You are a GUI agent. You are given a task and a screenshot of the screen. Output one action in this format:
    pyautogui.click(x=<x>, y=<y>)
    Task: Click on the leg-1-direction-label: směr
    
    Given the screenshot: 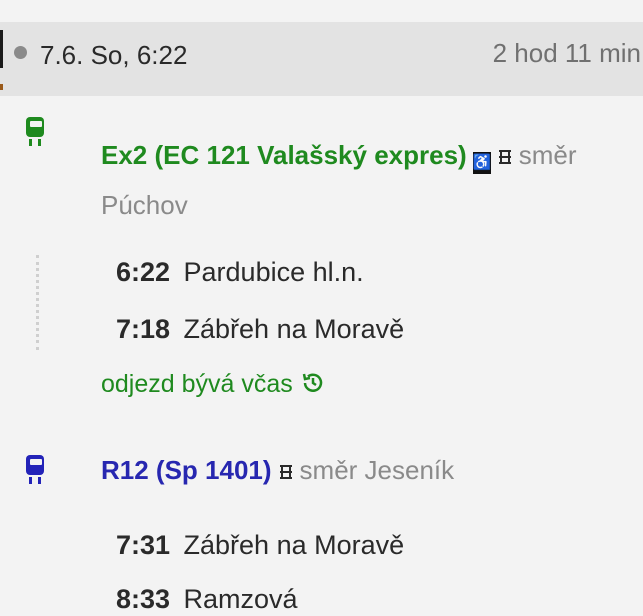 What is the action you would take?
    pyautogui.click(x=547, y=155)
    